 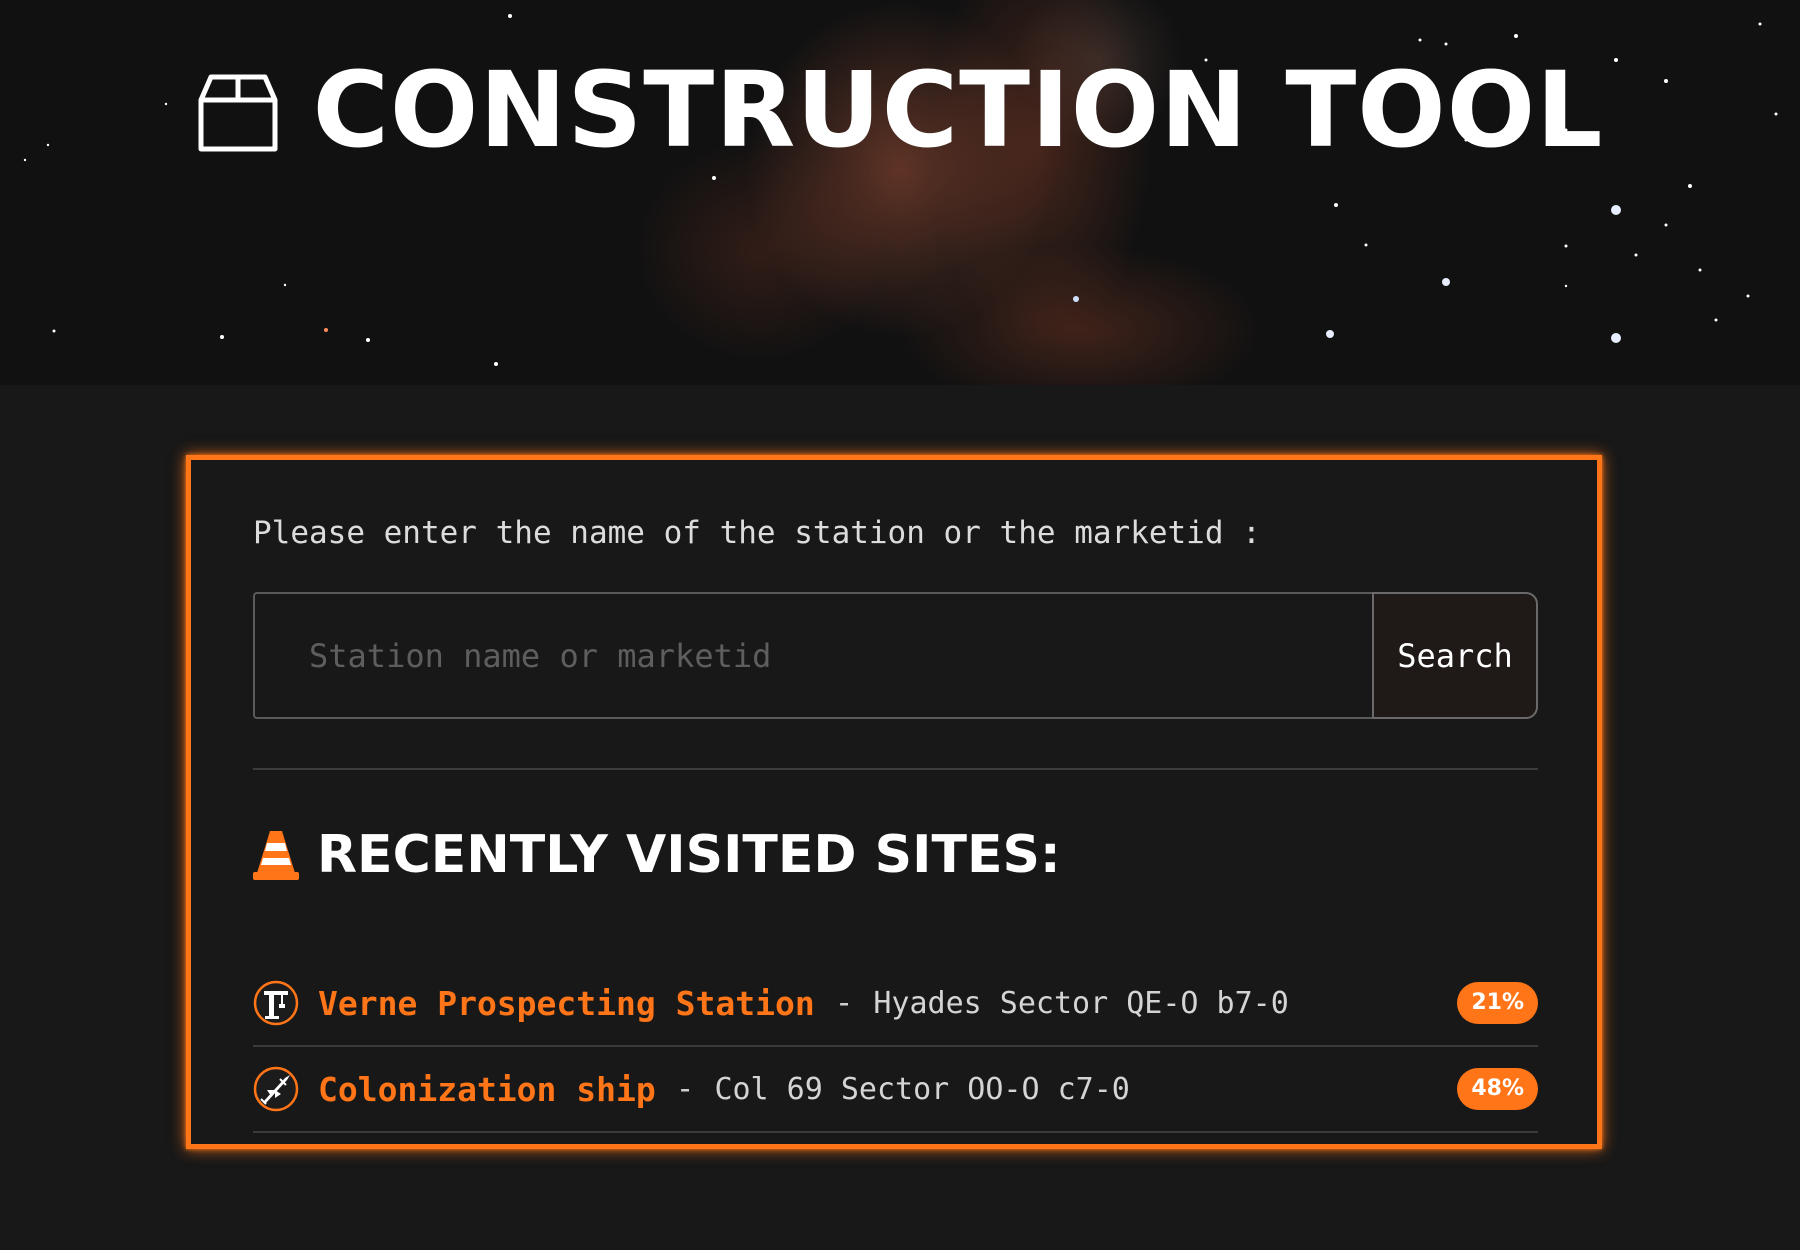 What do you see at coordinates (1497, 1003) in the screenshot?
I see `progress-badge: 21%` at bounding box center [1497, 1003].